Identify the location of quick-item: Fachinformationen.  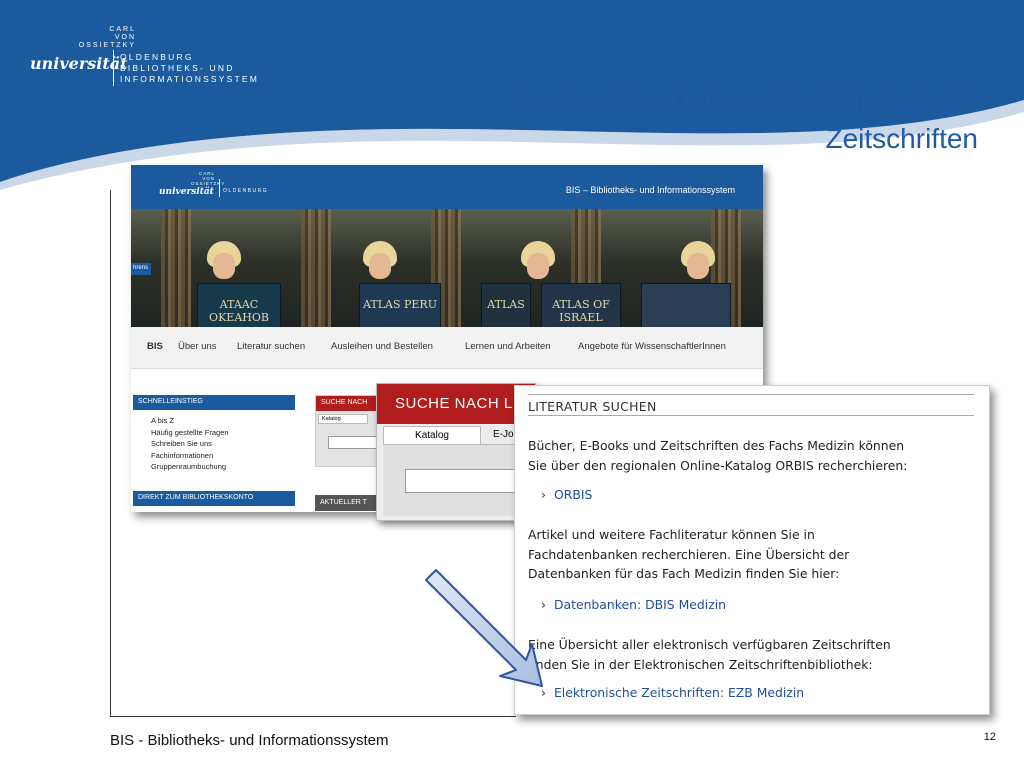
(190, 456).